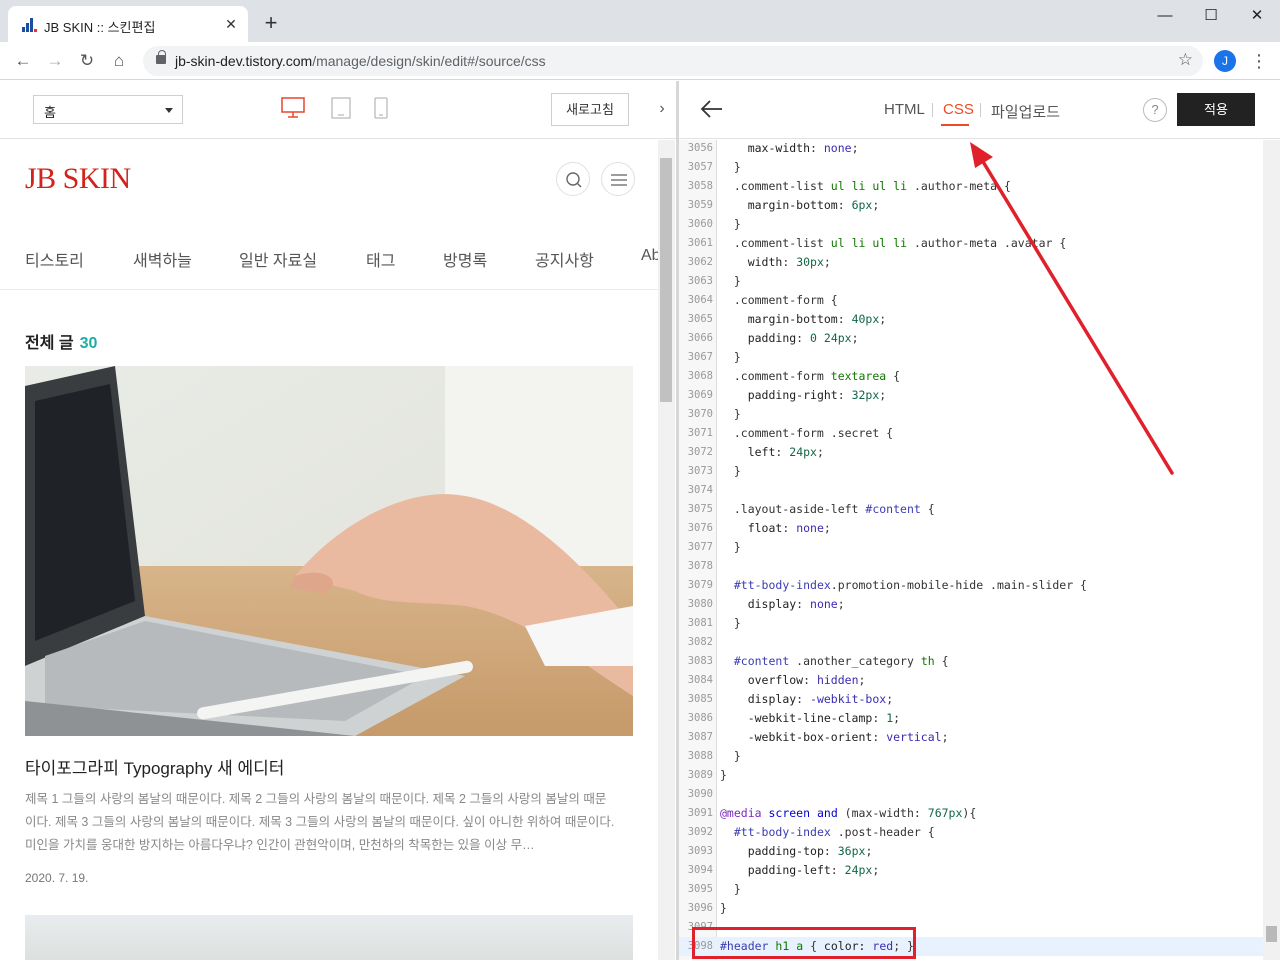 The height and width of the screenshot is (960, 1280). What do you see at coordinates (54, 259) in the screenshot?
I see `nav-item-tistory: 티스토리` at bounding box center [54, 259].